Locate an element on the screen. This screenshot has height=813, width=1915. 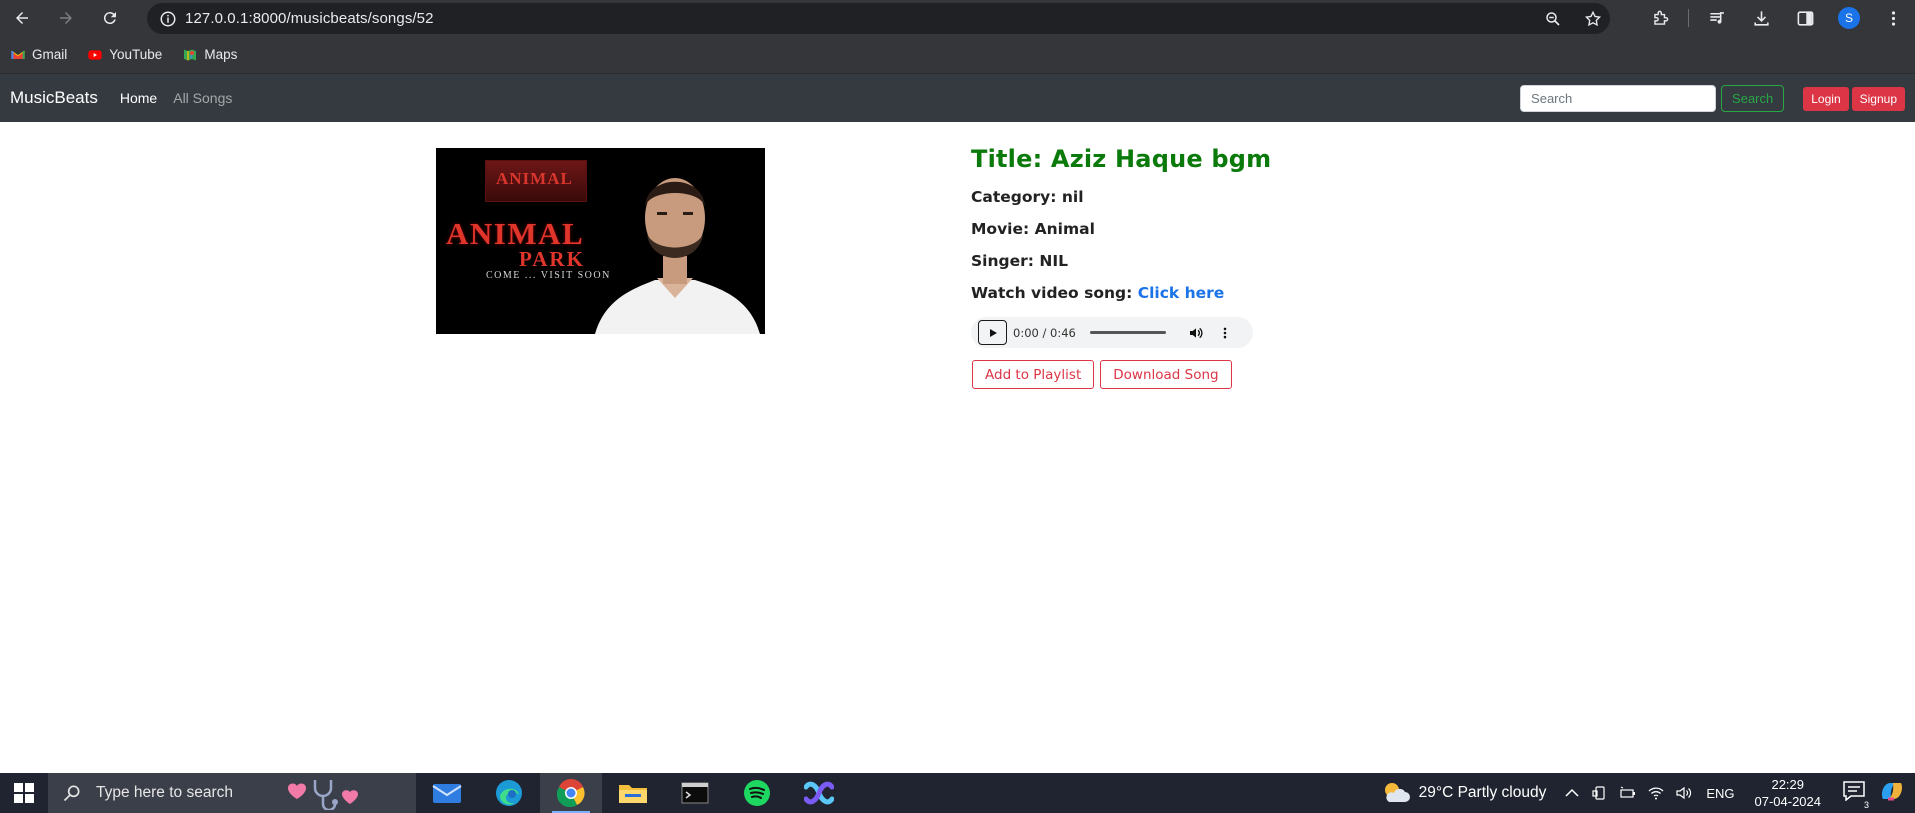
puzzle-icon is located at coordinates (1660, 17).